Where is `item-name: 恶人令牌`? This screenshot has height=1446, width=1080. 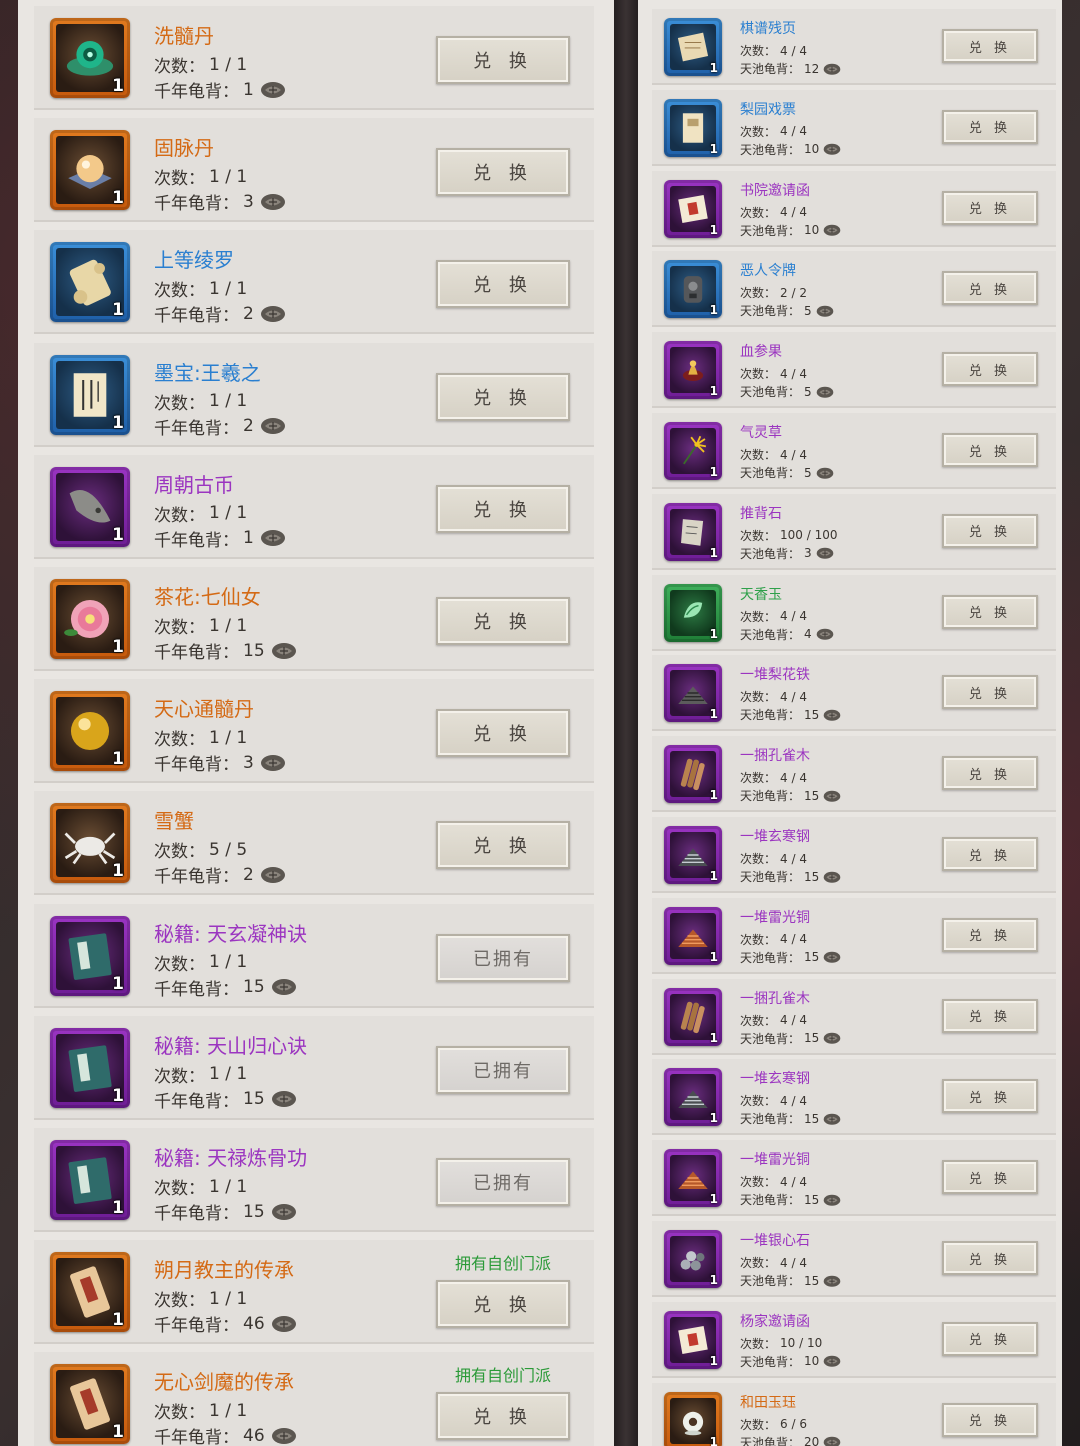 item-name: 恶人令牌 is located at coordinates (768, 271).